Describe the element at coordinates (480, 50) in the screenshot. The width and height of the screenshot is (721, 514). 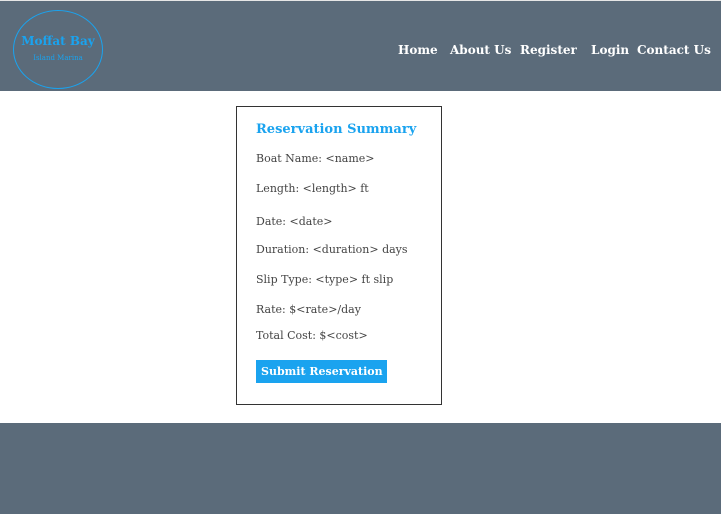
I see `nav-about-link: About Us` at that location.